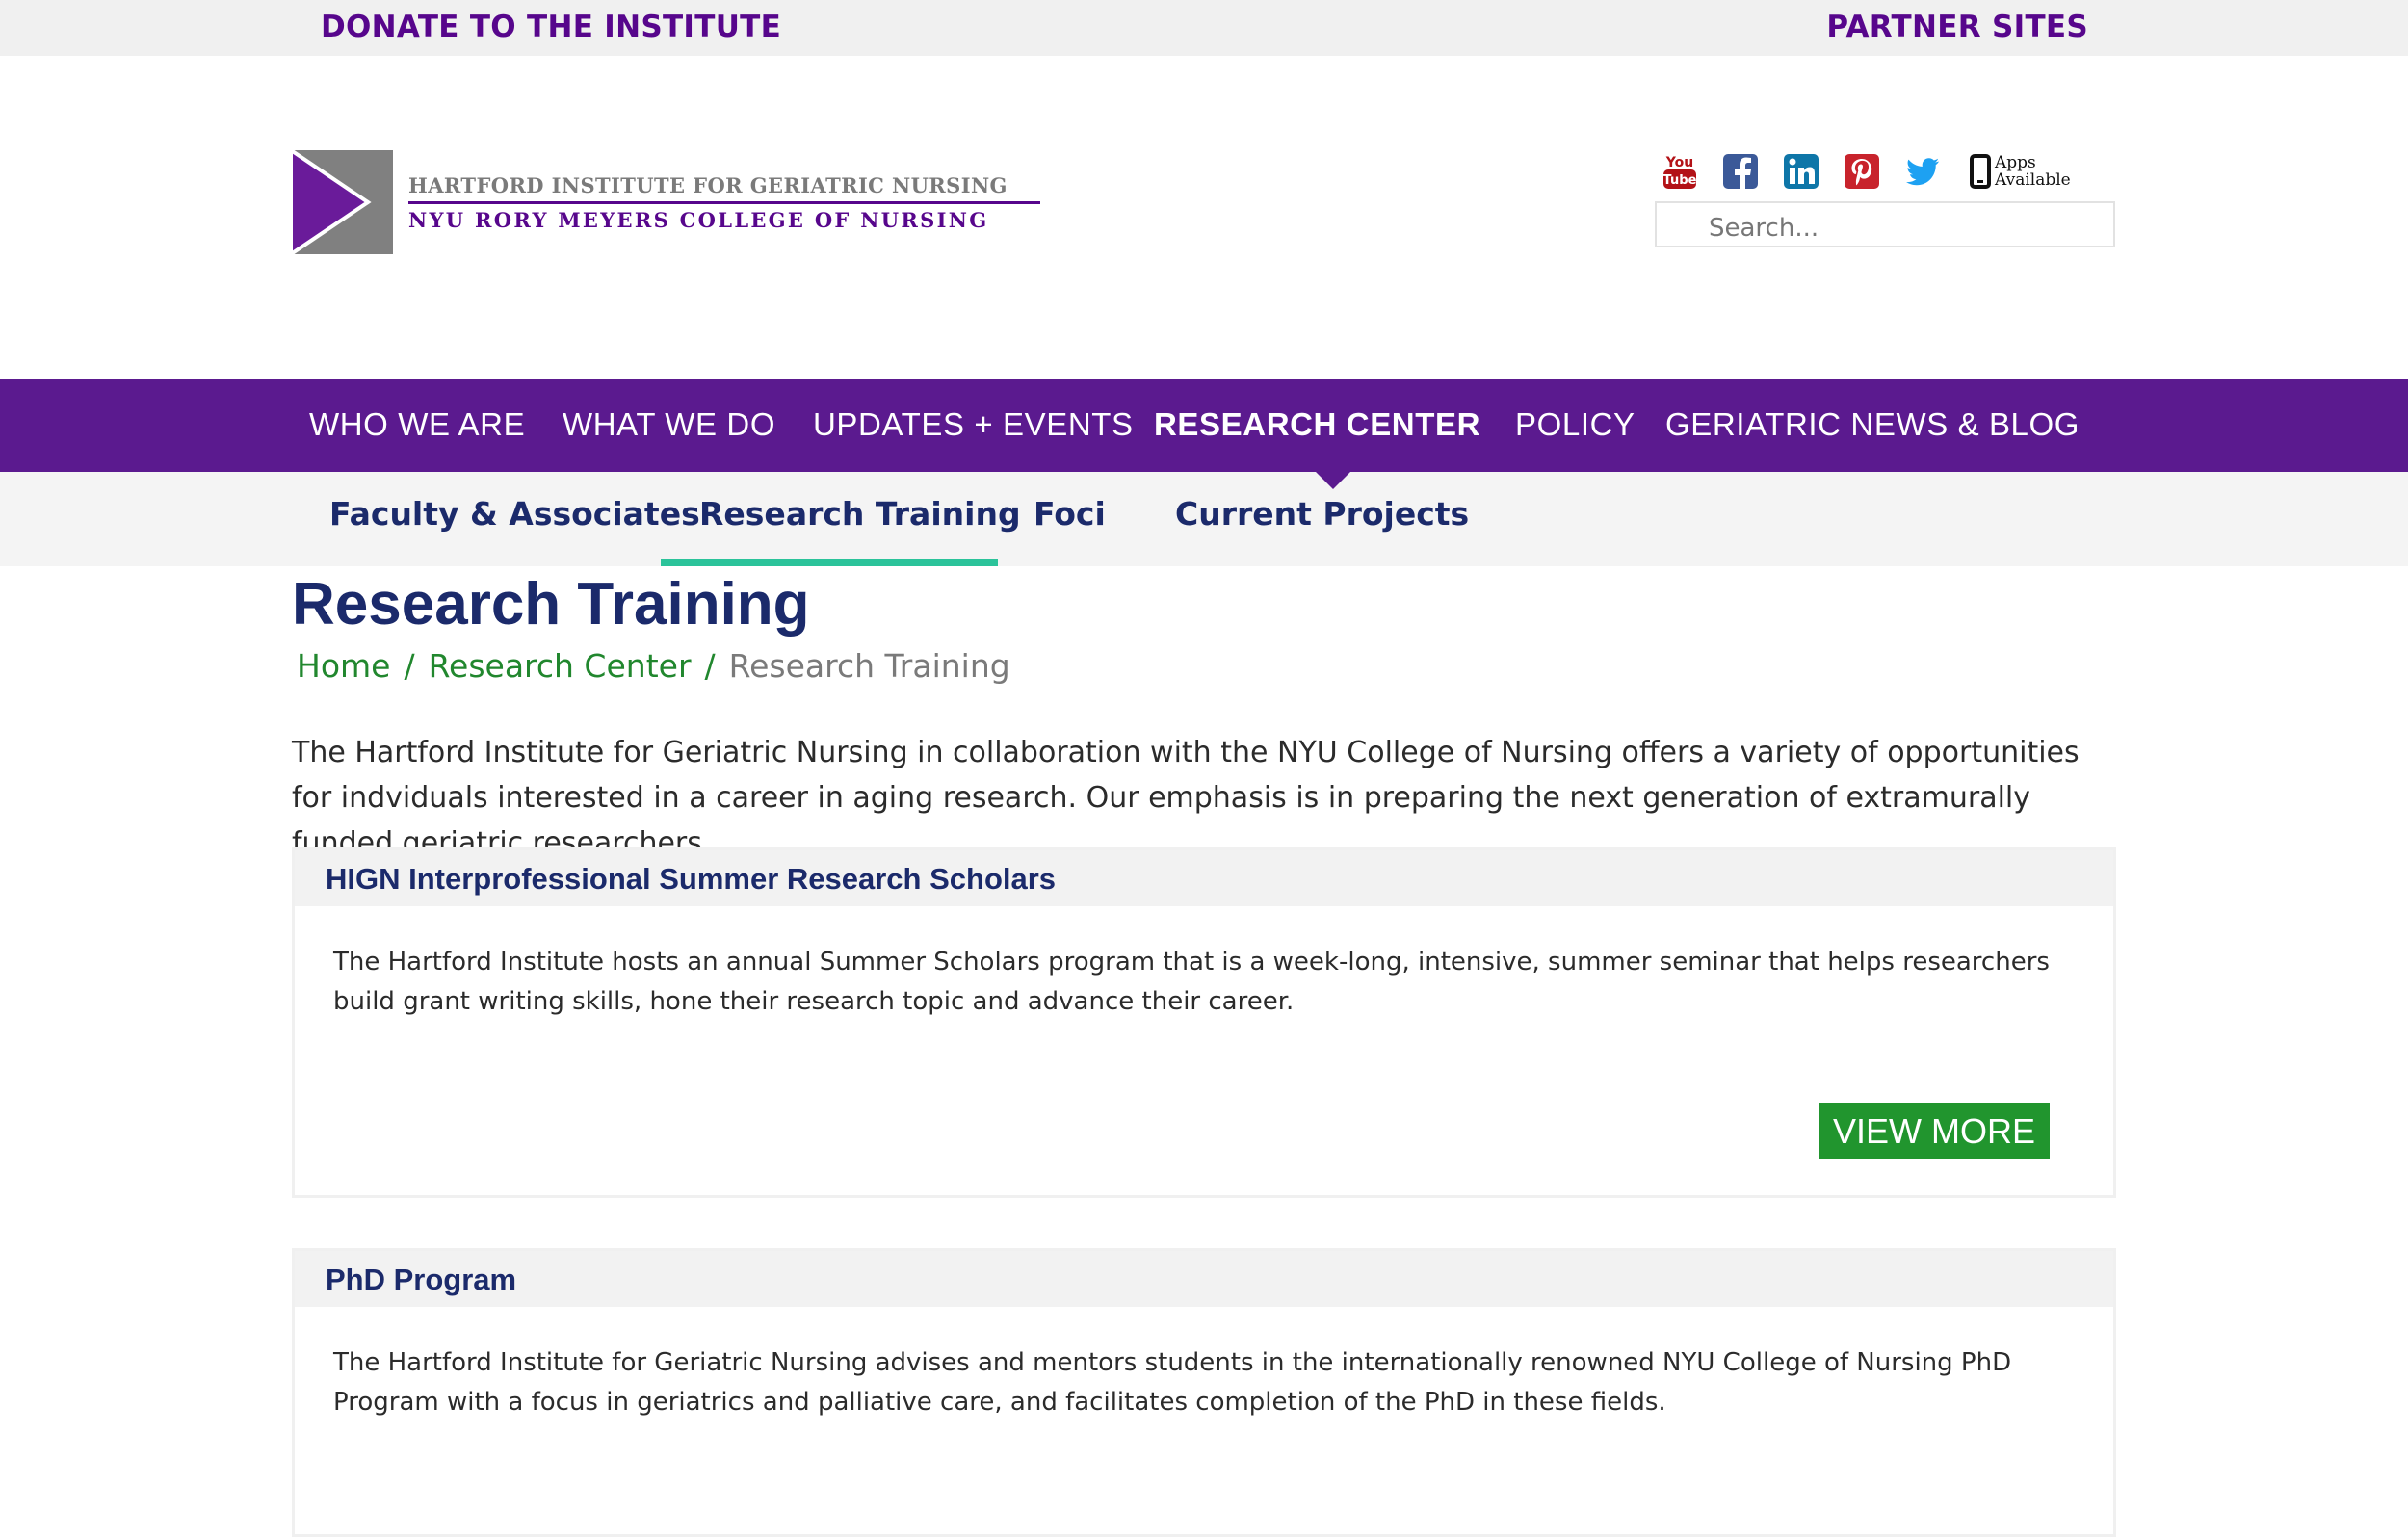 This screenshot has width=2408, height=1537. I want to click on nav-geriatric-news-blog: GERIATRIC NEWS & BLOG, so click(1872, 424).